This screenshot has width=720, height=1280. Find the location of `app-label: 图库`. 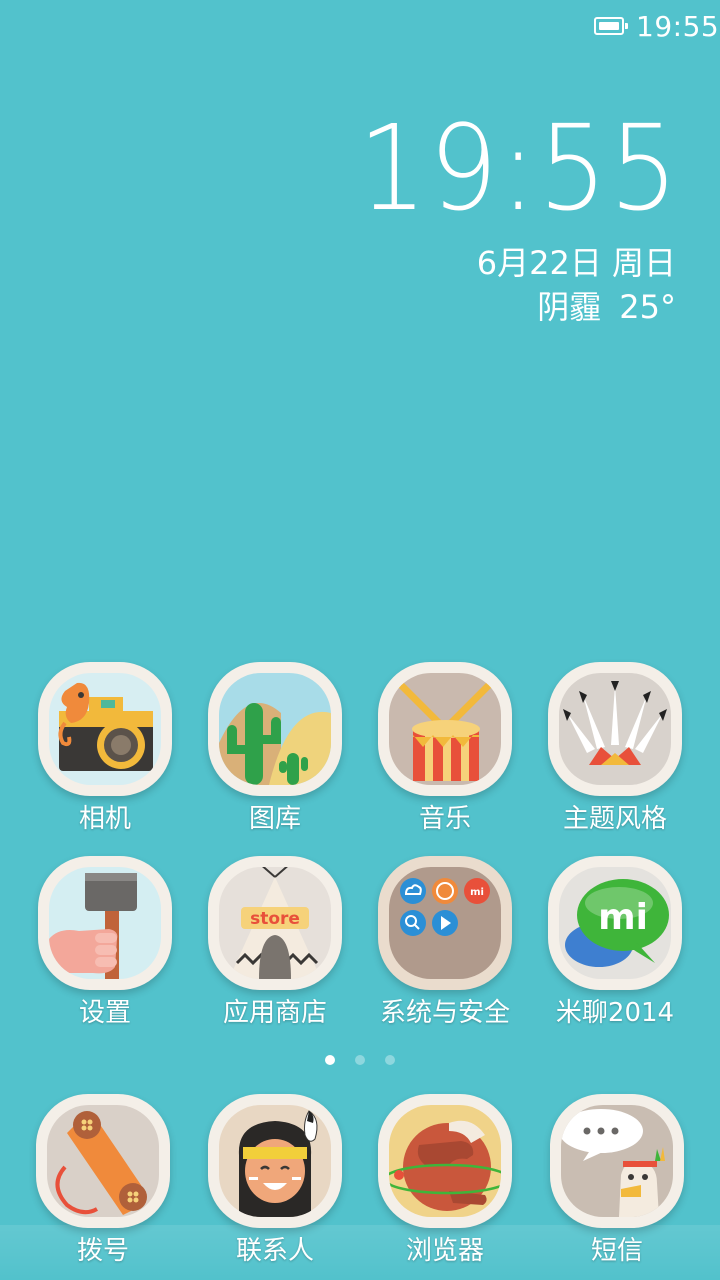

app-label: 图库 is located at coordinates (274, 819).